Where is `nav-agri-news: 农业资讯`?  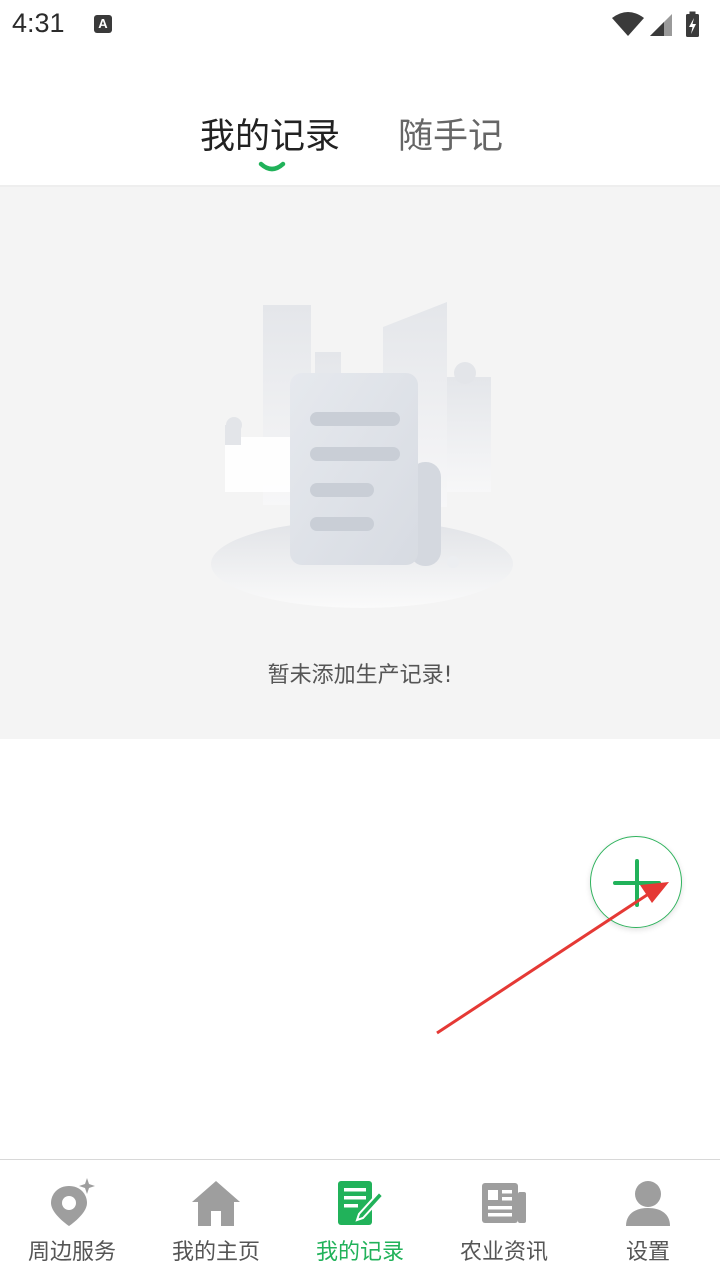
nav-agri-news: 农业资讯 is located at coordinates (504, 1220).